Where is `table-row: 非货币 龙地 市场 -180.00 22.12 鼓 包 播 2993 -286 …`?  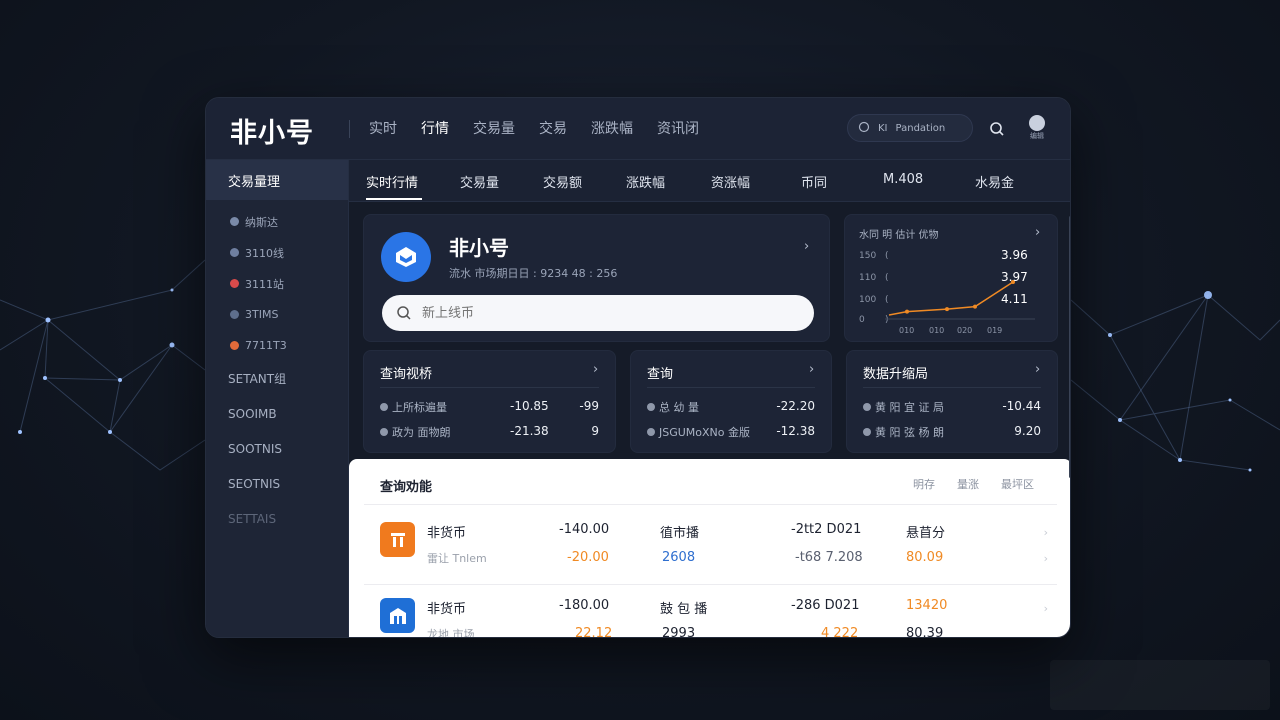
table-row: 非货币 龙地 市场 -180.00 22.12 鼓 包 播 2993 -286 … is located at coordinates (709, 614).